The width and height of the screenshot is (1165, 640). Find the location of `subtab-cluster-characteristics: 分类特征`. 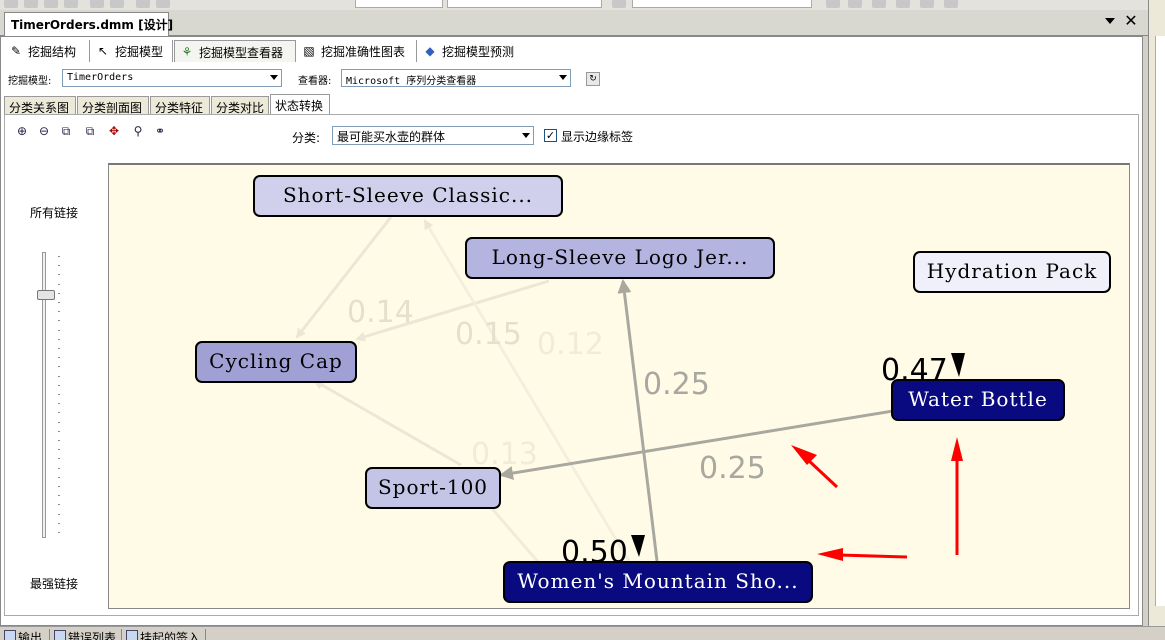

subtab-cluster-characteristics: 分类特征 is located at coordinates (180, 105).